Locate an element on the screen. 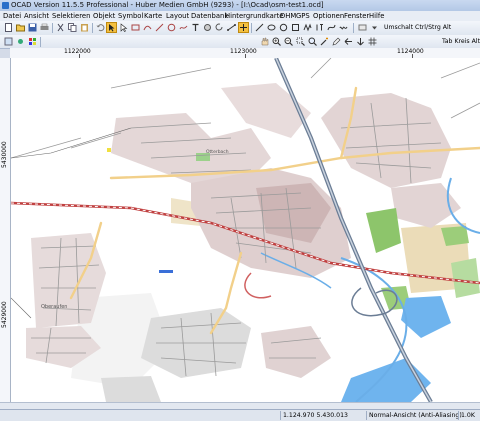  menu-optionen: Optionen is located at coordinates (328, 16).